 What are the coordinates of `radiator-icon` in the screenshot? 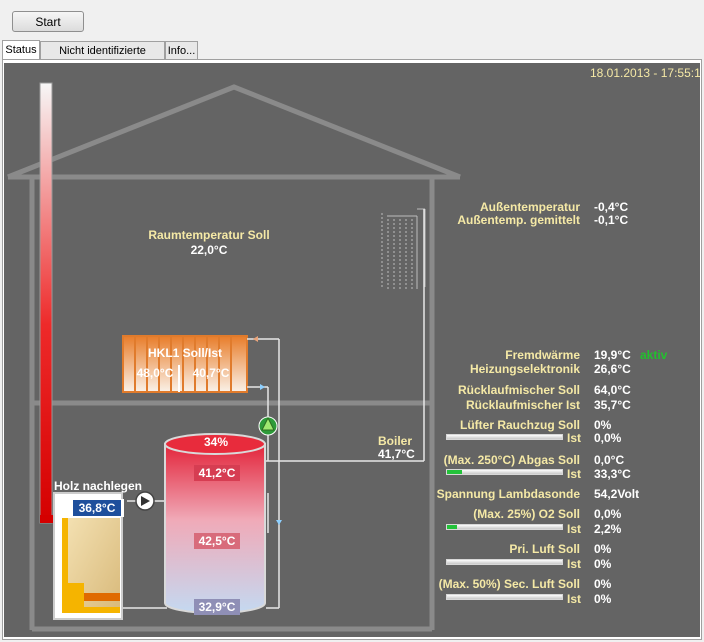 It's located at (185, 364).